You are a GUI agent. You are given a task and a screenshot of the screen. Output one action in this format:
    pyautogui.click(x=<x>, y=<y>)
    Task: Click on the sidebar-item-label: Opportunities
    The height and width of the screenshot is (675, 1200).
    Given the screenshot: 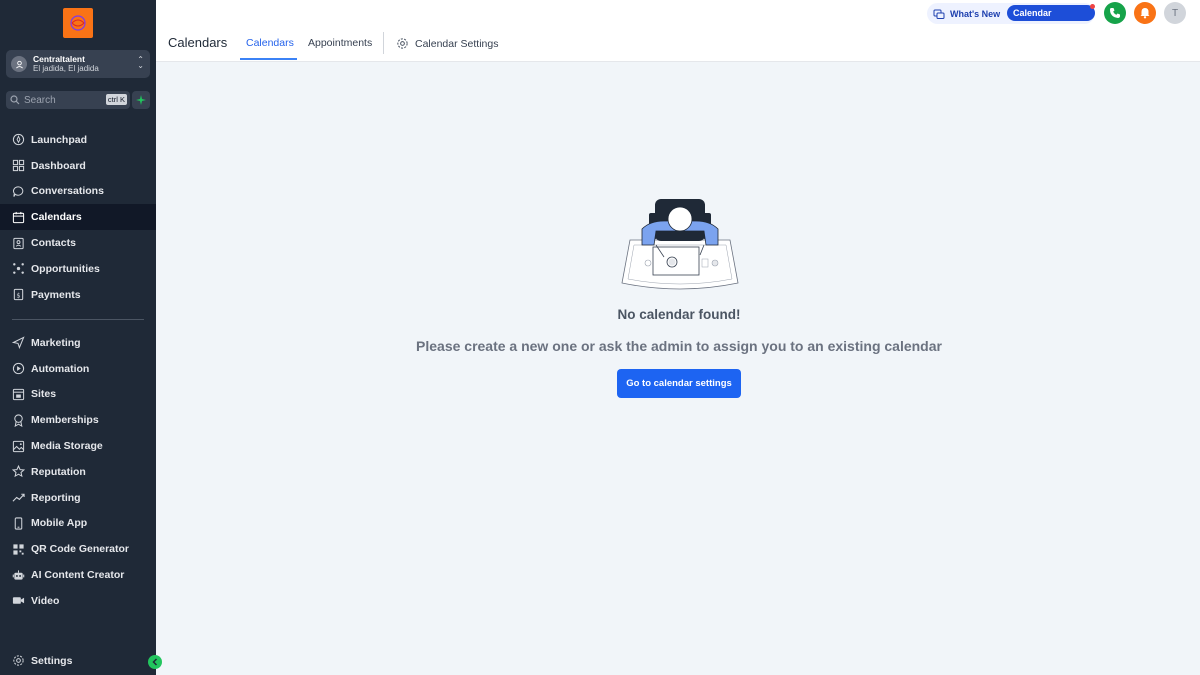 What is the action you would take?
    pyautogui.click(x=65, y=268)
    